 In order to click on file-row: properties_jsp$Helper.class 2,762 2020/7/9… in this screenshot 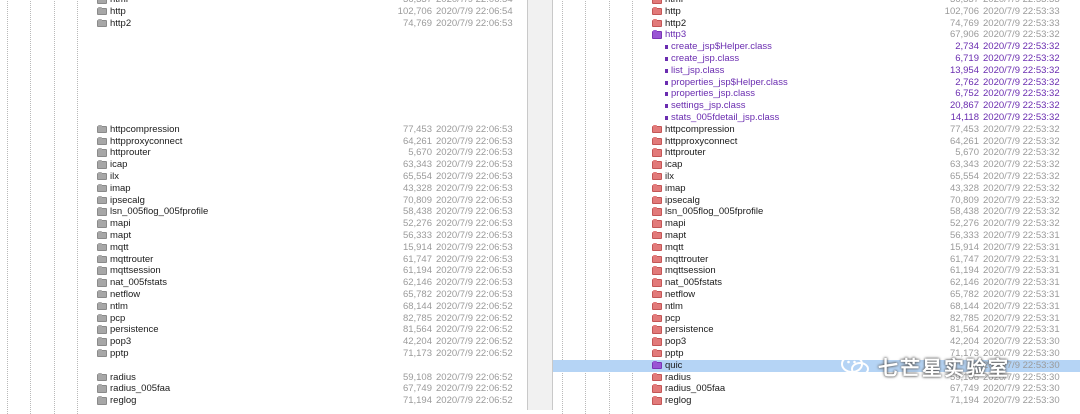, I will do `click(816, 83)`.